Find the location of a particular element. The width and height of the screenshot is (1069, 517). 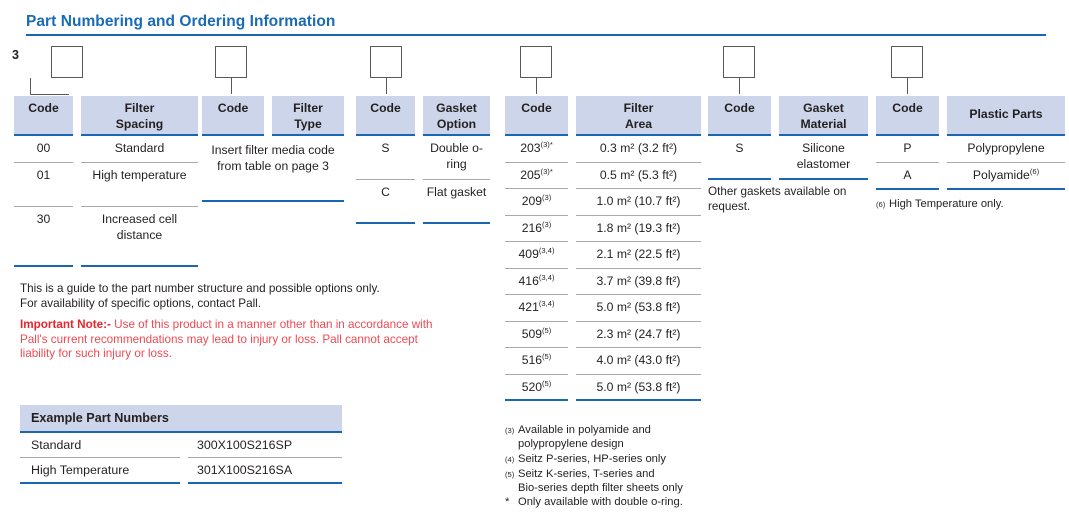

title-divider is located at coordinates (536, 35).